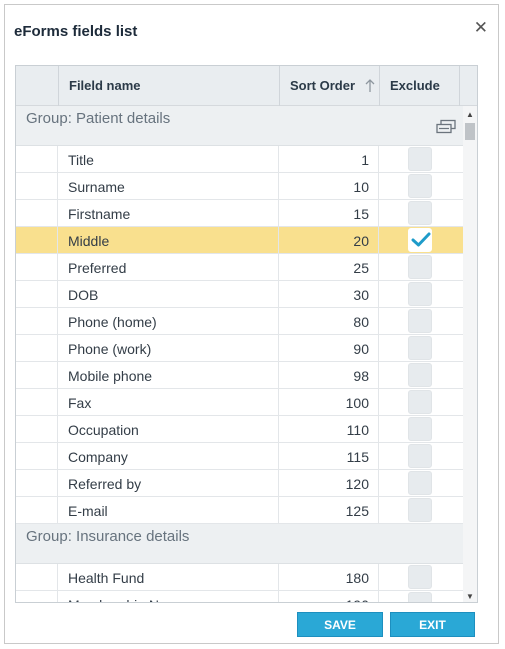 This screenshot has width=505, height=649. What do you see at coordinates (361, 376) in the screenshot?
I see `sort-order-cell: 98` at bounding box center [361, 376].